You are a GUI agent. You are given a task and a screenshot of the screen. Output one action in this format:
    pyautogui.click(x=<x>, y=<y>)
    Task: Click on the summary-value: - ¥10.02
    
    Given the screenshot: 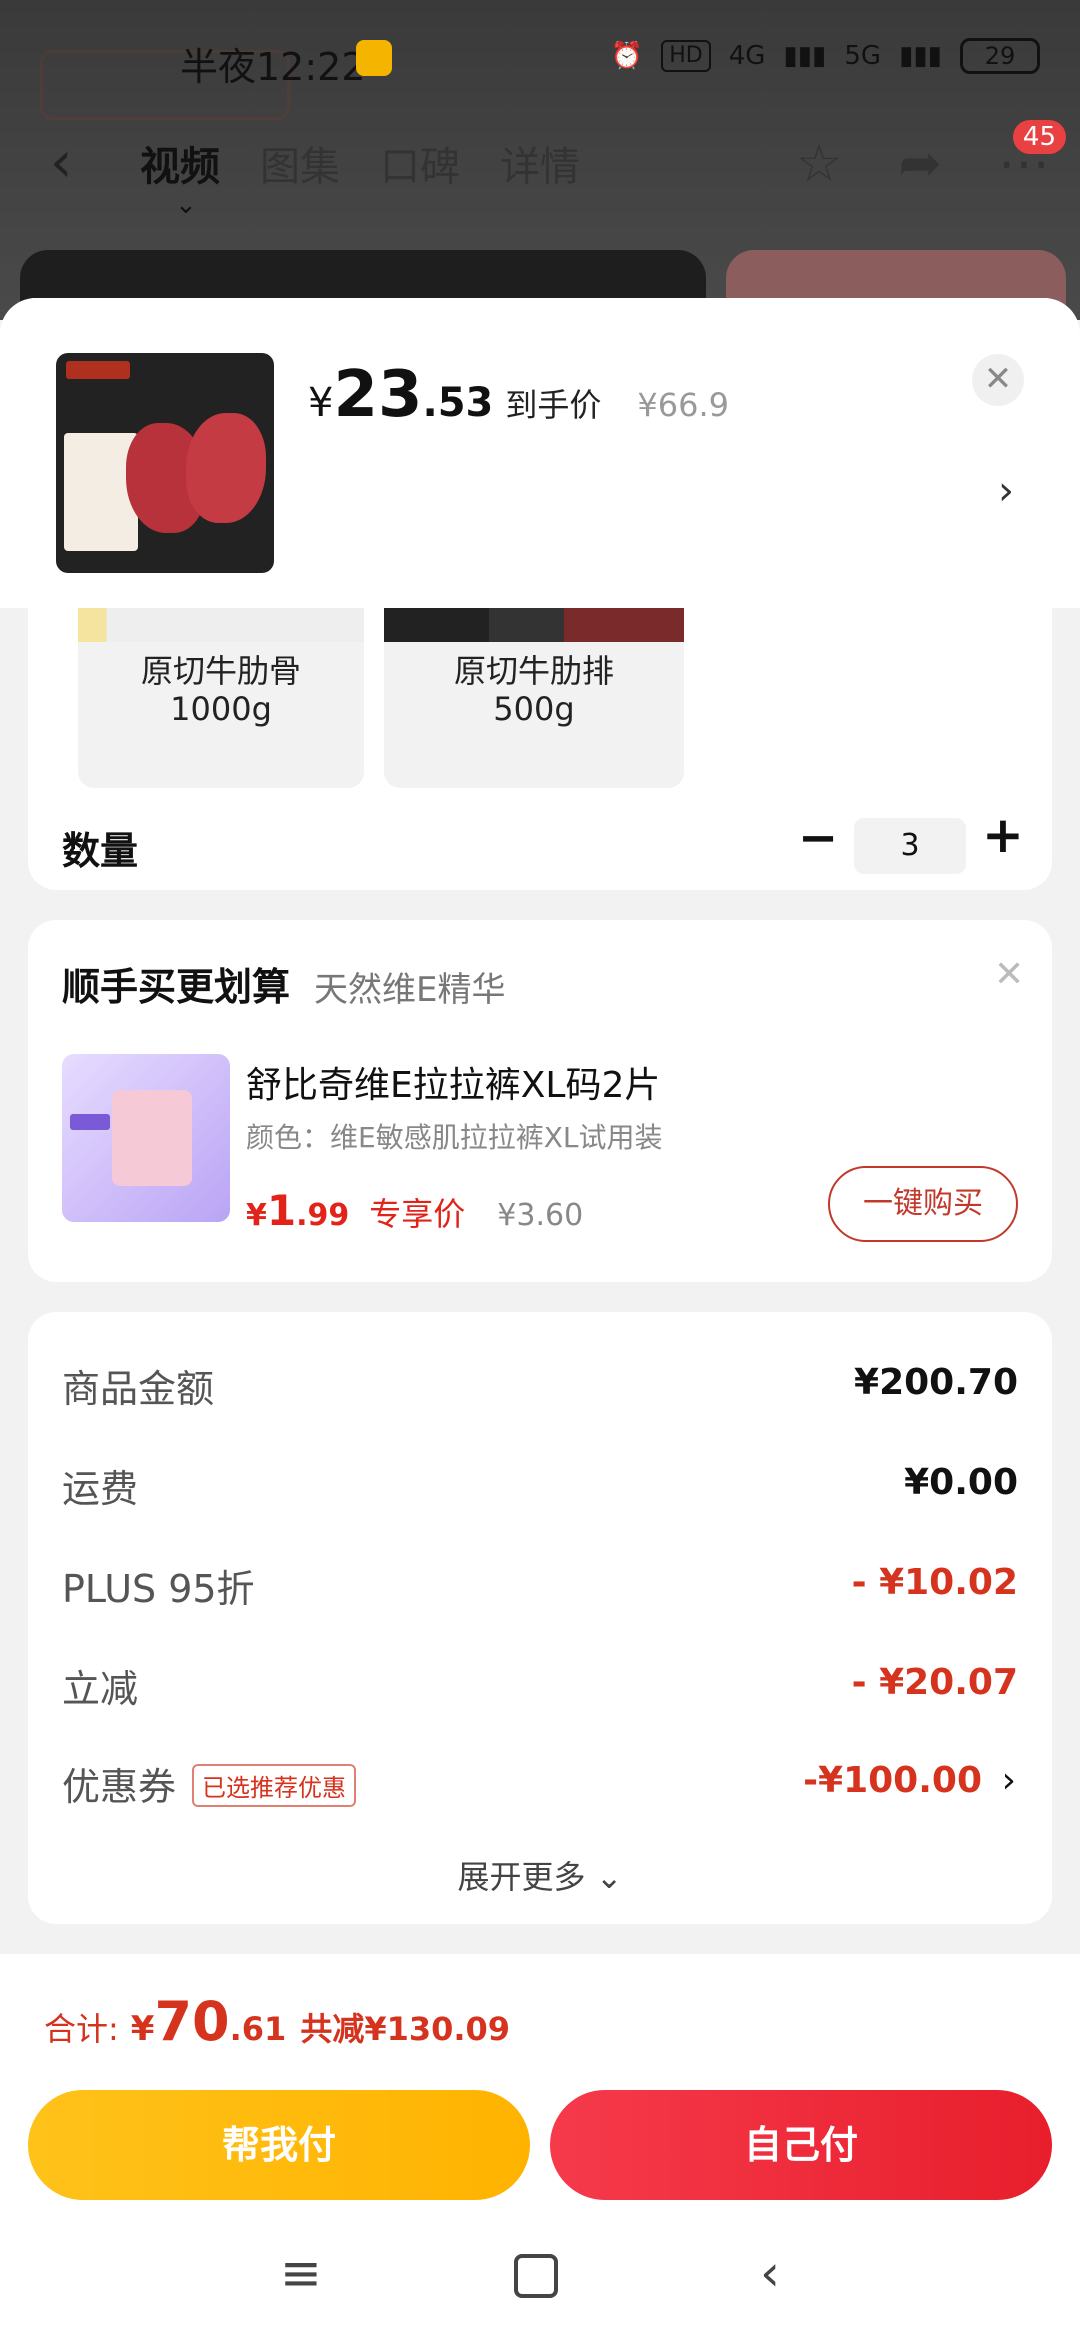 What is the action you would take?
    pyautogui.click(x=934, y=1582)
    